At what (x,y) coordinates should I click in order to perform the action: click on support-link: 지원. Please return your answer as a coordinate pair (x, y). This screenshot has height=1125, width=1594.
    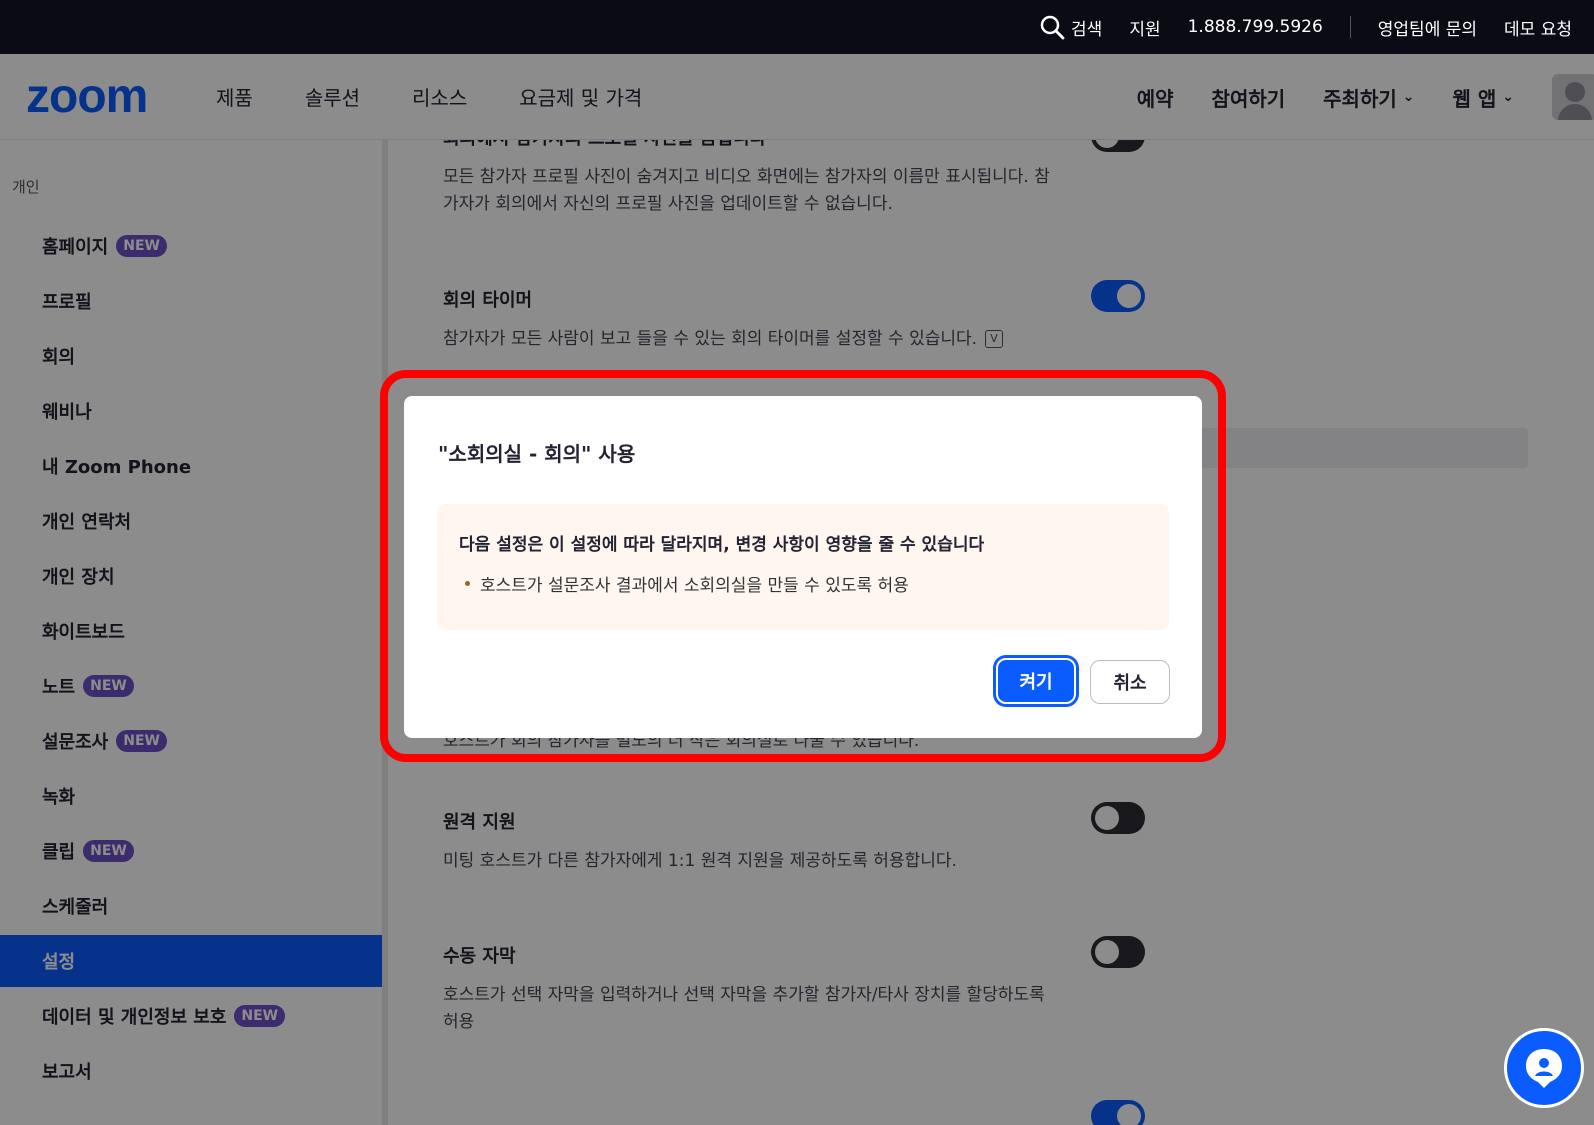
    Looking at the image, I should click on (1144, 27).